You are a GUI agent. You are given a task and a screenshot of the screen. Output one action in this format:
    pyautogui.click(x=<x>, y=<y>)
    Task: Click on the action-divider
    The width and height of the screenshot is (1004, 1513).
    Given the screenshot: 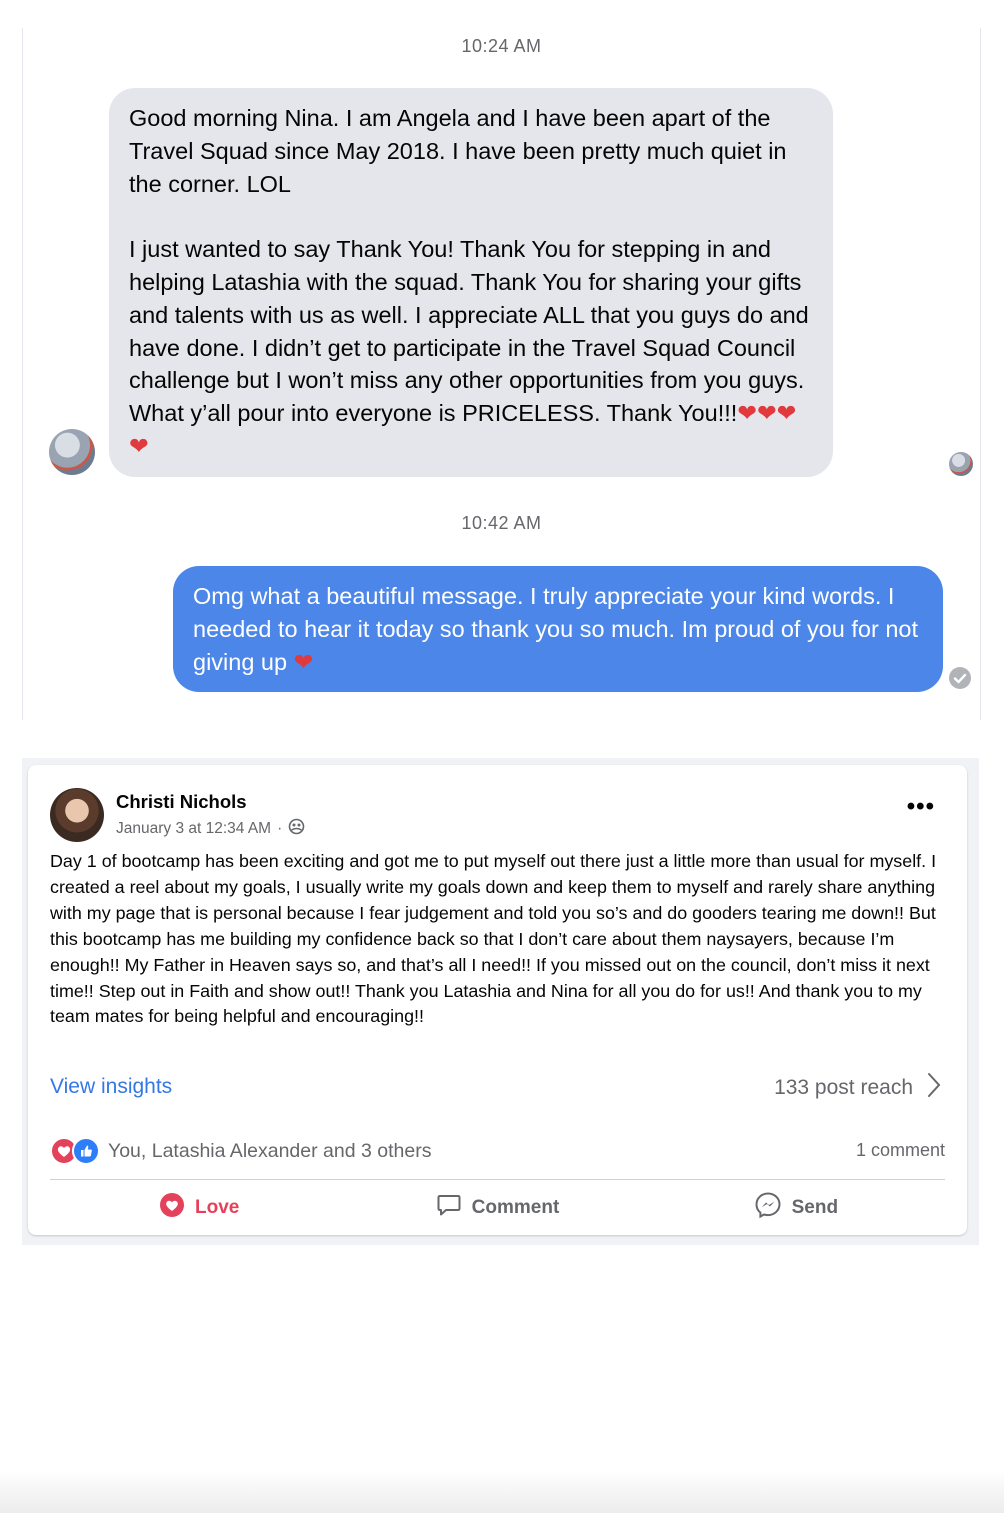 What is the action you would take?
    pyautogui.click(x=497, y=1179)
    